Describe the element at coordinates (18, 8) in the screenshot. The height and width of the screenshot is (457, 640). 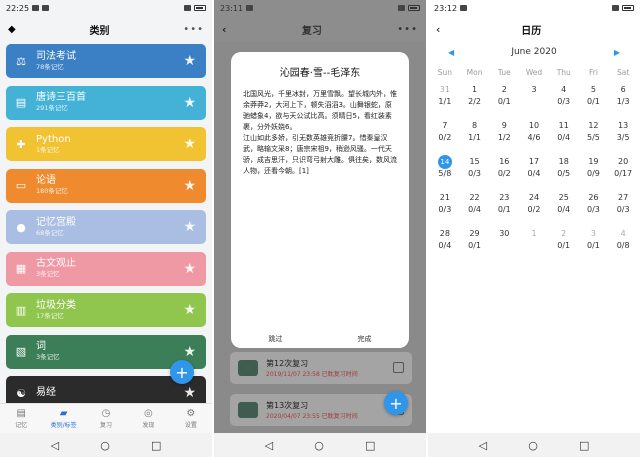
I see `status-time: 22:25` at that location.